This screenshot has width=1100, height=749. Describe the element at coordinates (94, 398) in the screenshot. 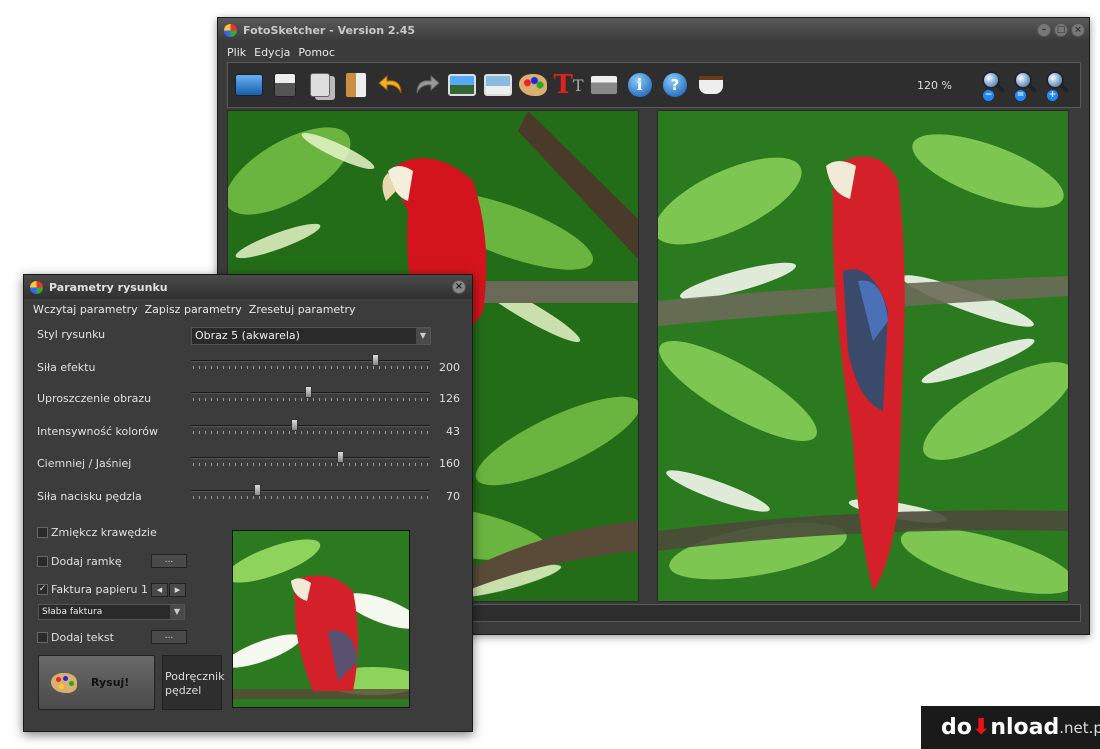

I see `slider-label: Uproszczenie obrazu` at that location.